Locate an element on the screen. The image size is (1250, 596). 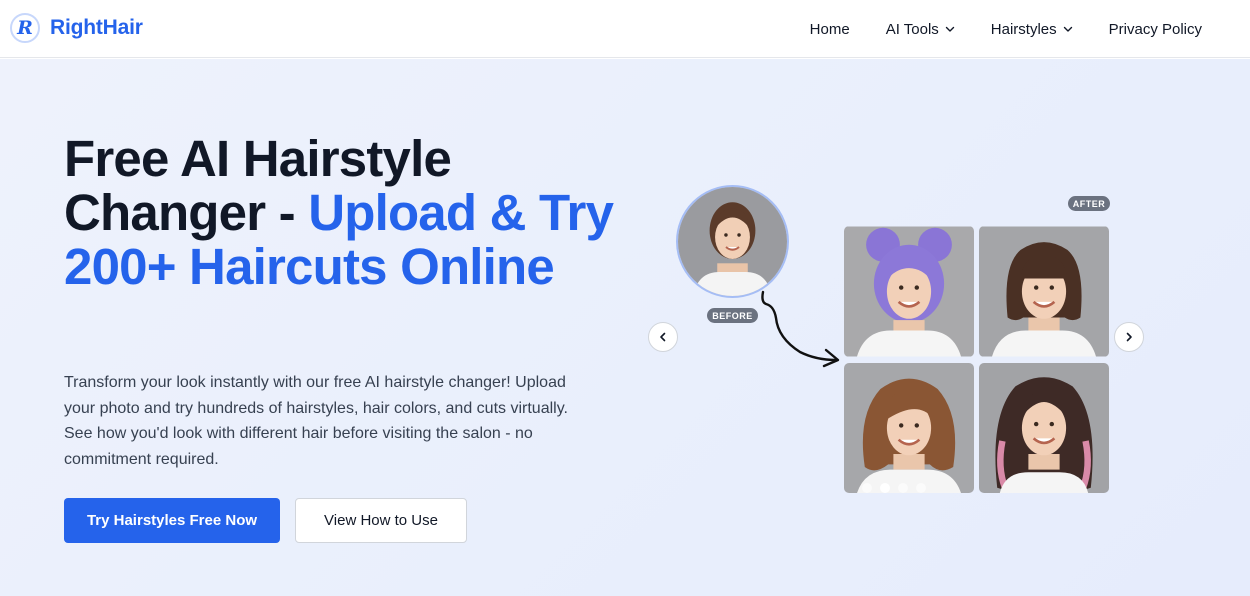
after-photo-purple-buns is located at coordinates (909, 291).